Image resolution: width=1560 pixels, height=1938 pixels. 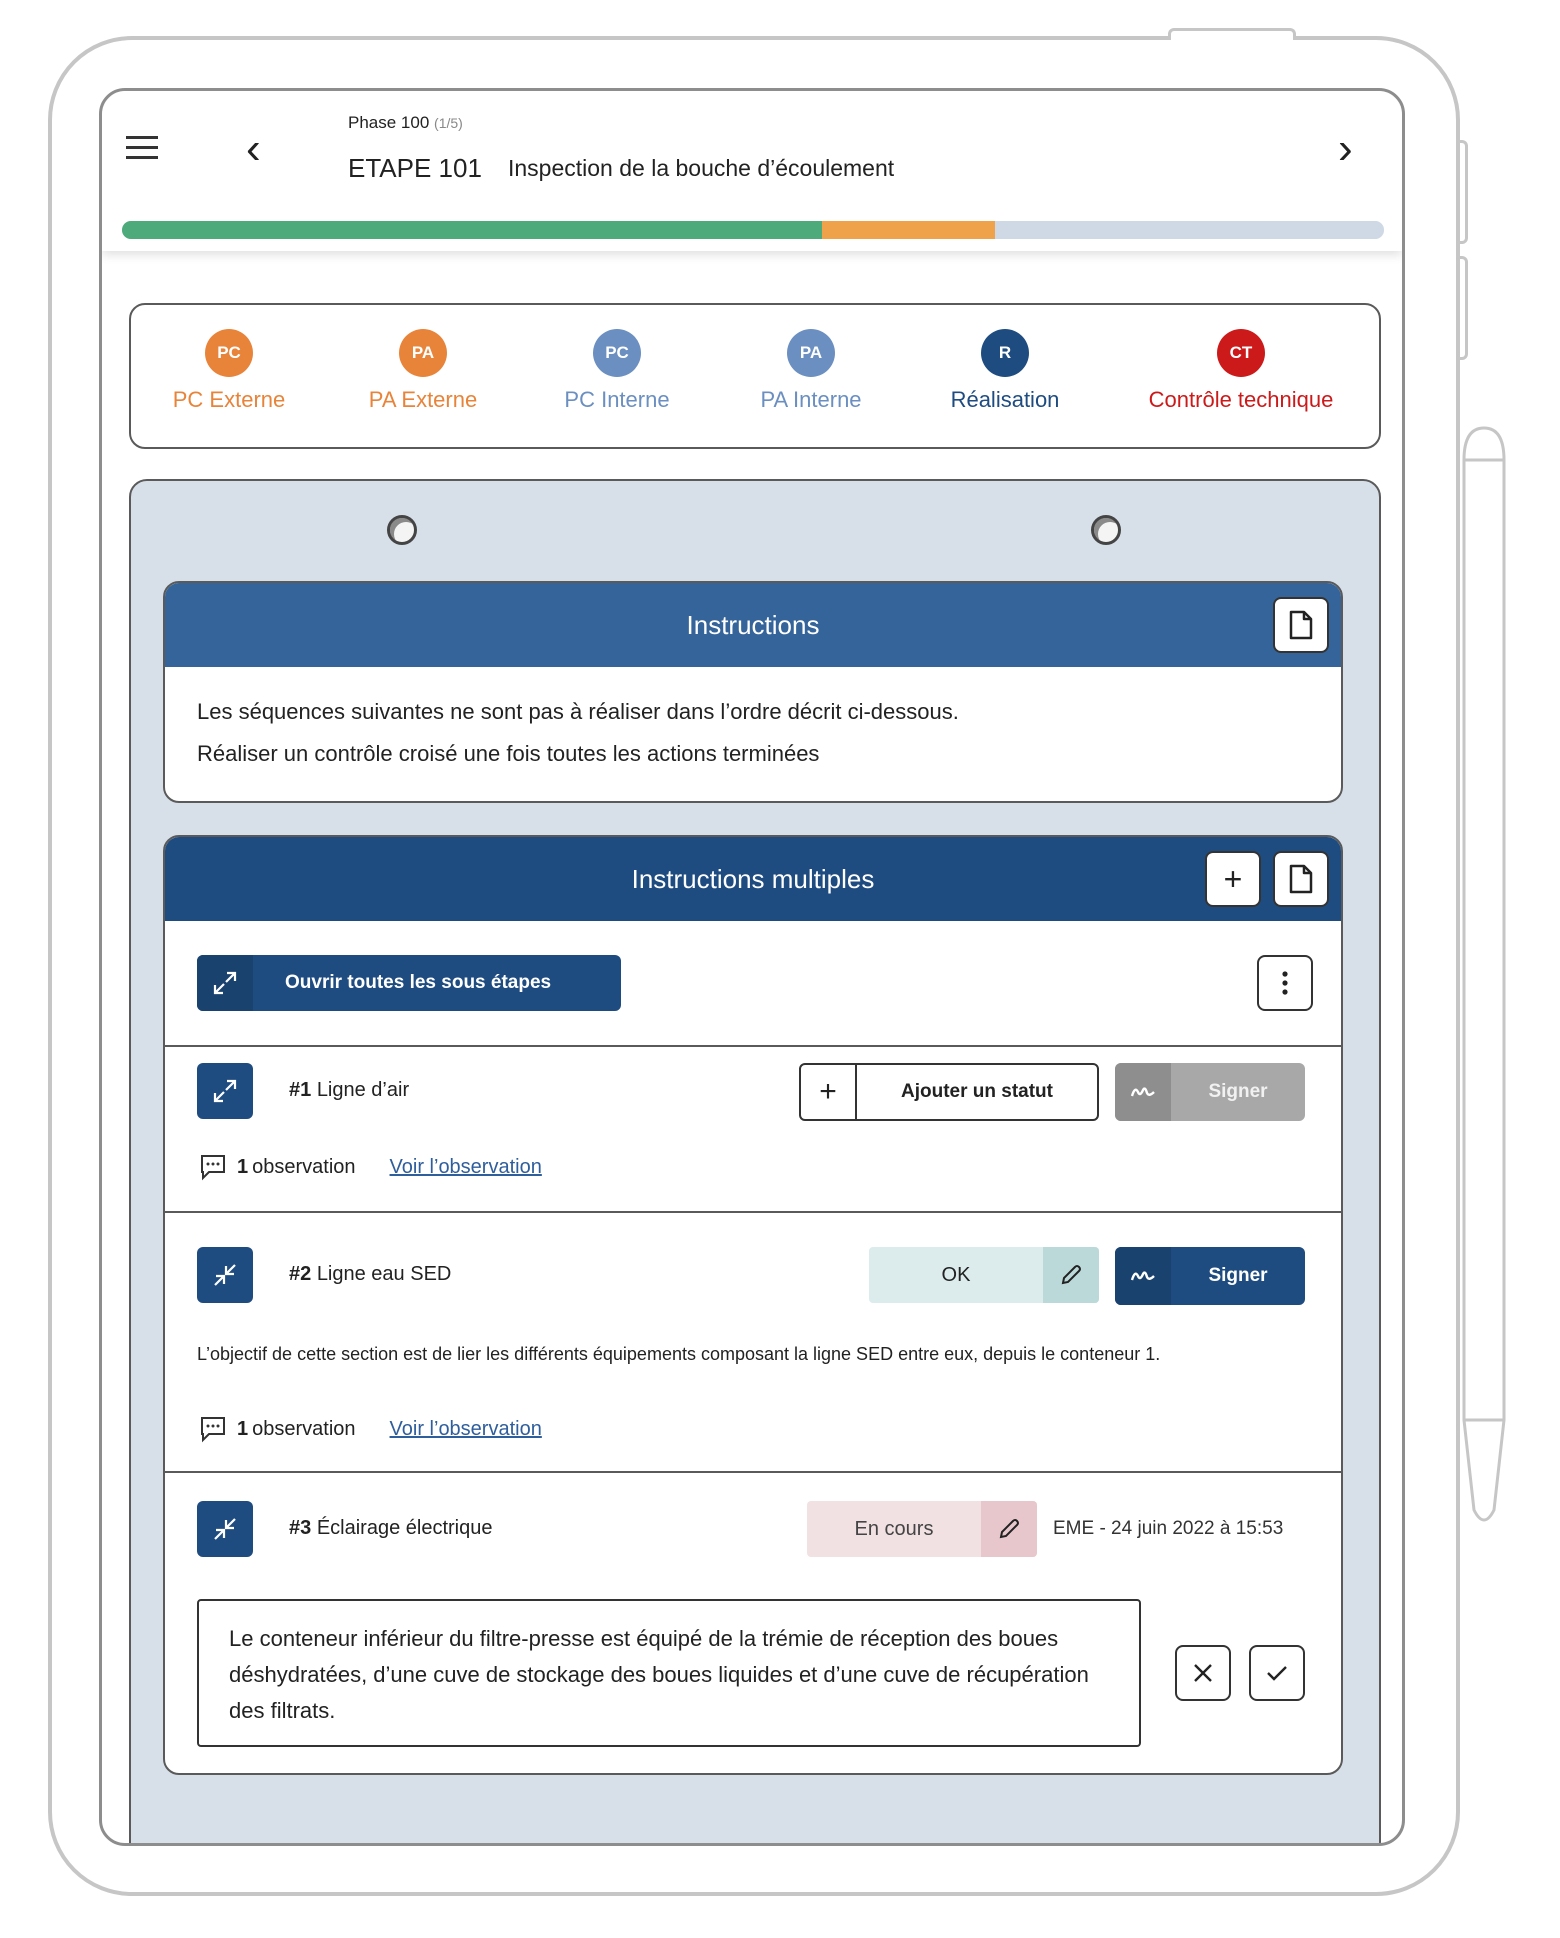 What do you see at coordinates (1241, 353) in the screenshot?
I see `role-badge: CT` at bounding box center [1241, 353].